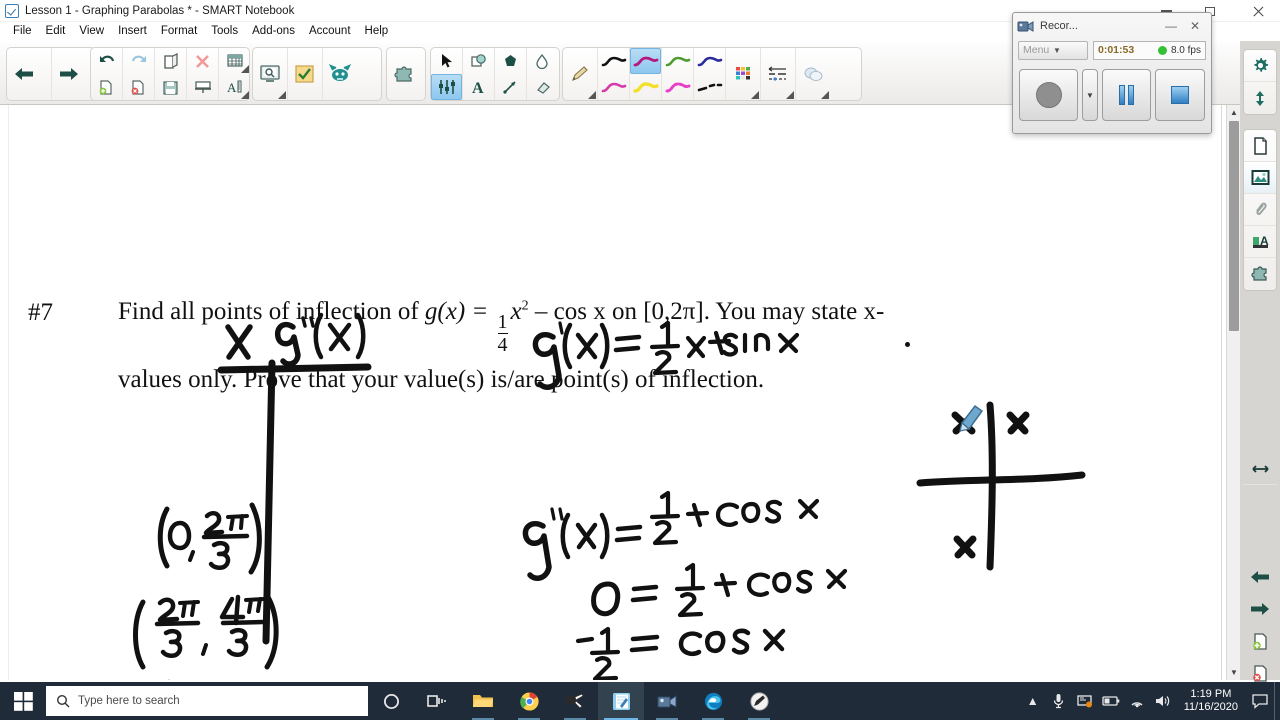 The image size is (1280, 720). Describe the element at coordinates (1260, 146) in the screenshot. I see `page-sorter-icon` at that location.